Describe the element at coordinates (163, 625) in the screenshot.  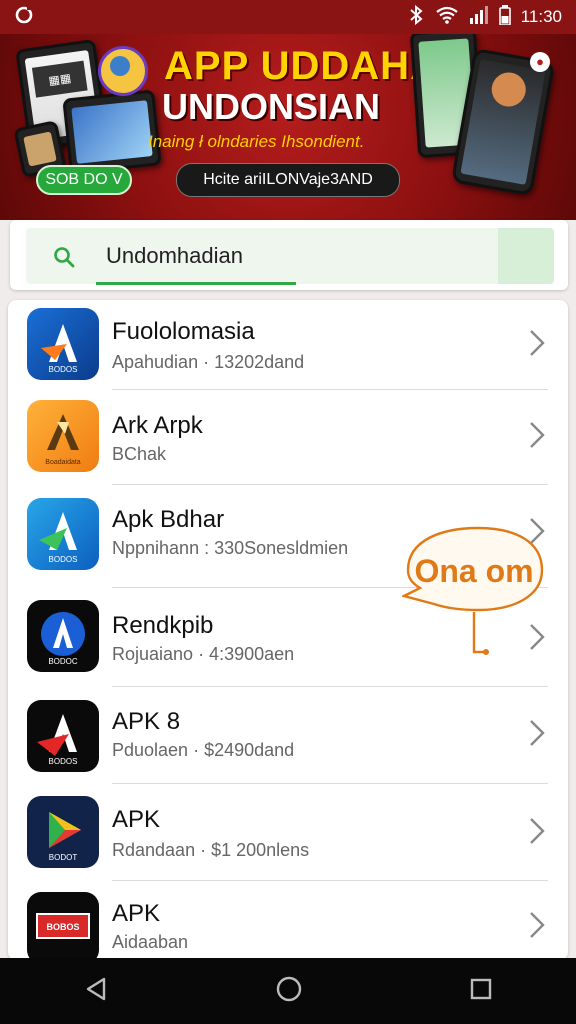
I see `app-title: Rendkpib` at that location.